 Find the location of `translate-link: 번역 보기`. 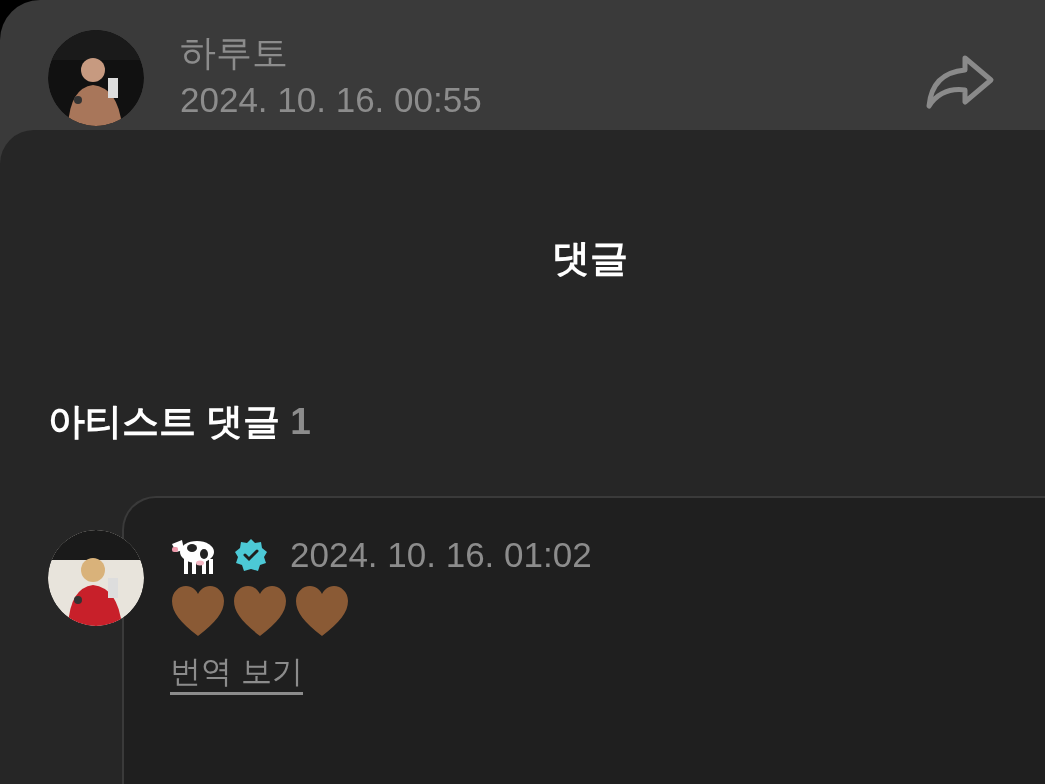

translate-link: 번역 보기 is located at coordinates (236, 673).